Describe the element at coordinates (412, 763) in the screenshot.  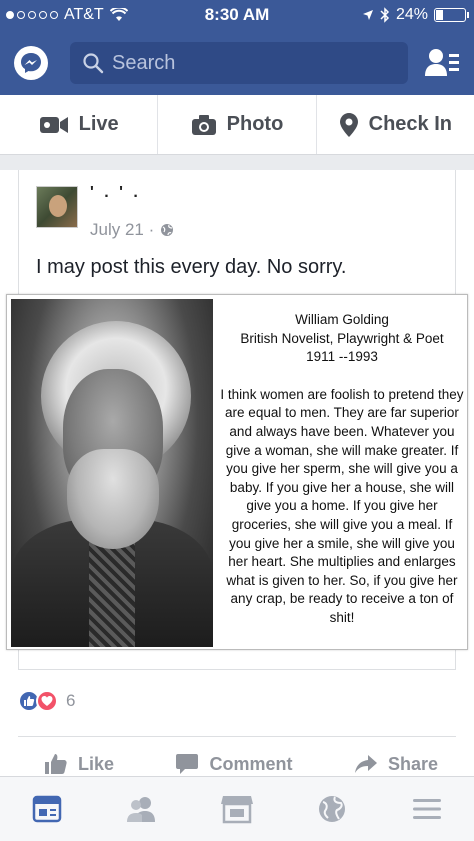
I see `share-label: Share` at that location.